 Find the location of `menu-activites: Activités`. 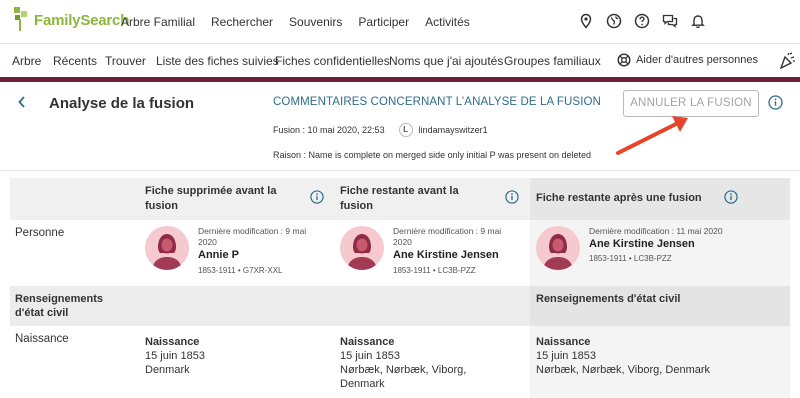

menu-activites: Activités is located at coordinates (447, 22).